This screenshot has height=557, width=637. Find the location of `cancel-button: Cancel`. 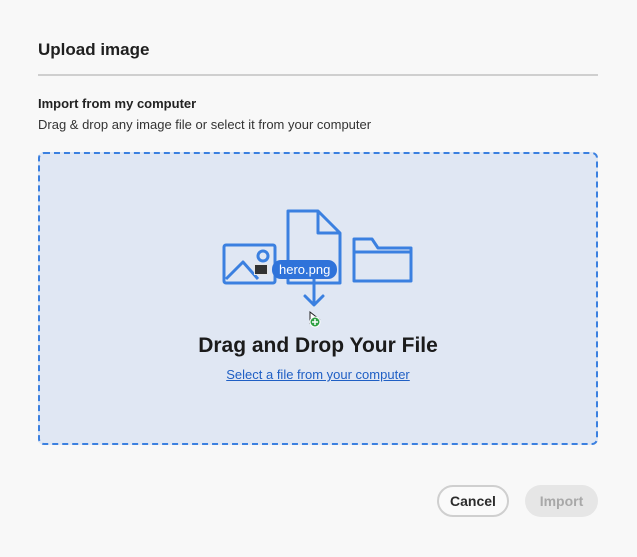

cancel-button: Cancel is located at coordinates (473, 501).